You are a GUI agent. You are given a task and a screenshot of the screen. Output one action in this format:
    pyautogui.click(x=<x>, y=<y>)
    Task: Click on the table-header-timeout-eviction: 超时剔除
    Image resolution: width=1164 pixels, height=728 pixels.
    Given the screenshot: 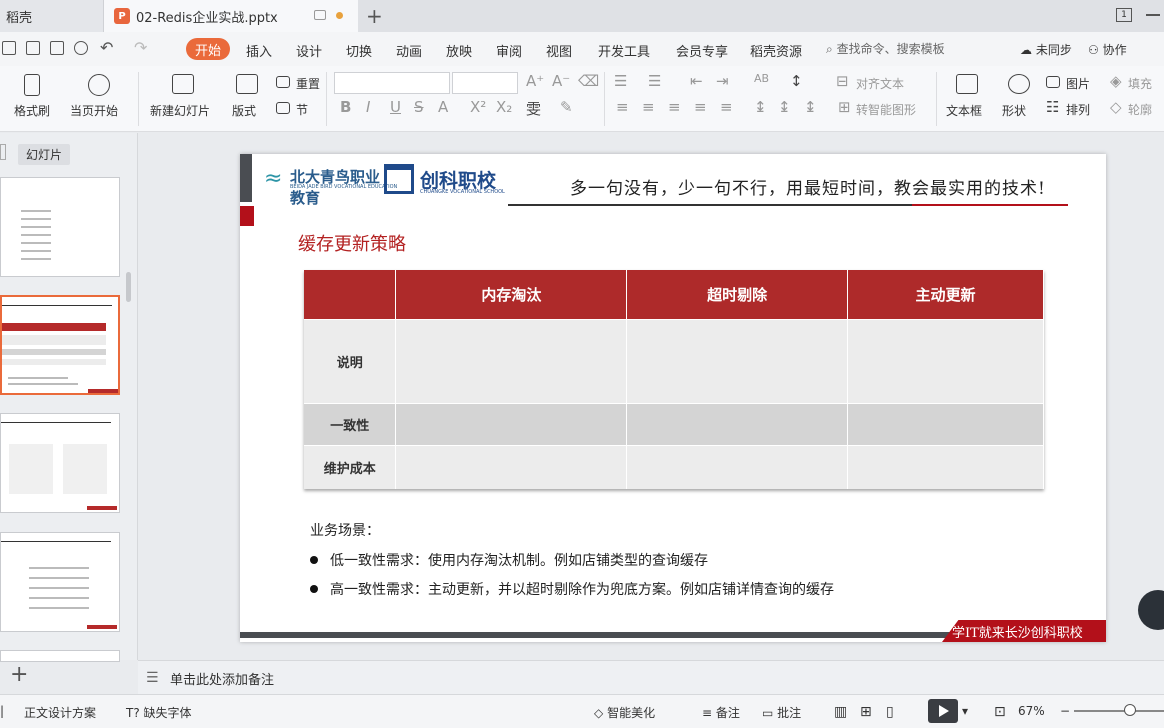 What is the action you would take?
    pyautogui.click(x=737, y=294)
    